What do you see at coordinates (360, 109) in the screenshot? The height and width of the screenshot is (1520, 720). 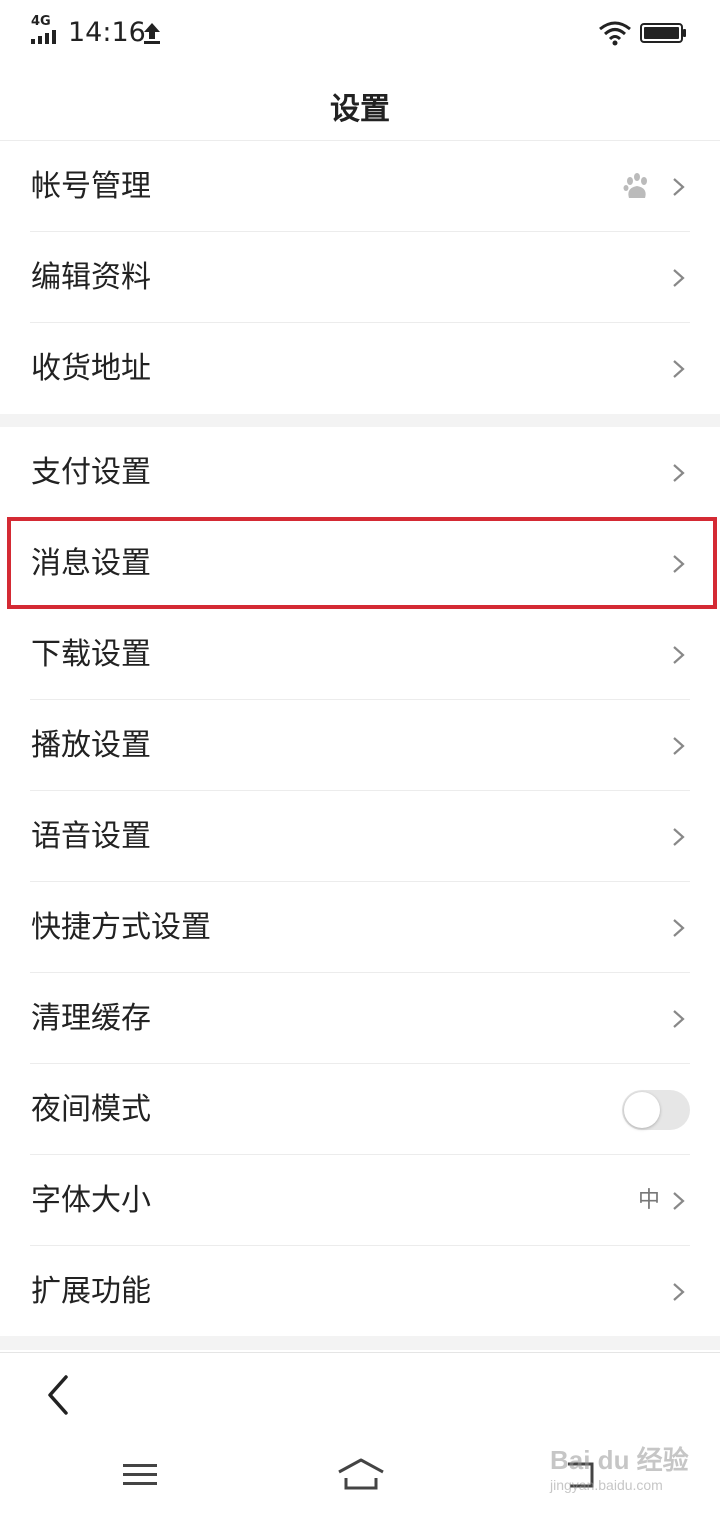 I see `page-title: 设置` at bounding box center [360, 109].